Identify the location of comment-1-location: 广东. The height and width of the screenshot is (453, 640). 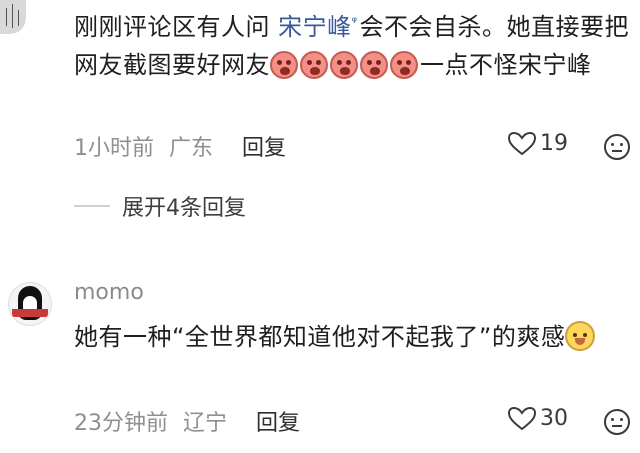
(191, 148).